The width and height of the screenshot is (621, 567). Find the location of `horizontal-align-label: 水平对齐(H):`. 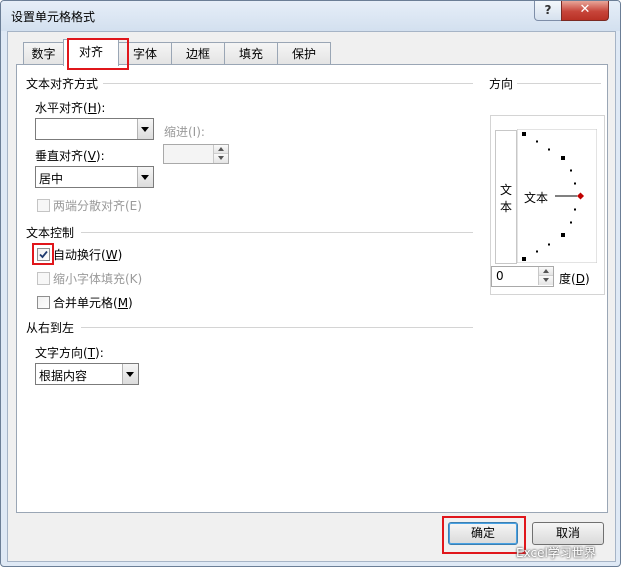

horizontal-align-label: 水平对齐(H): is located at coordinates (70, 108).